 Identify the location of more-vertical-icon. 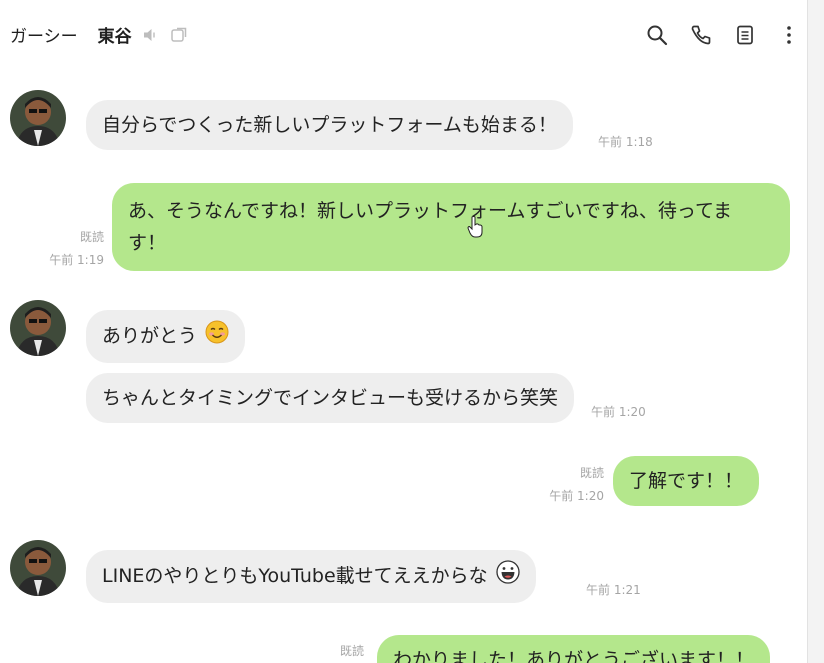
(789, 35).